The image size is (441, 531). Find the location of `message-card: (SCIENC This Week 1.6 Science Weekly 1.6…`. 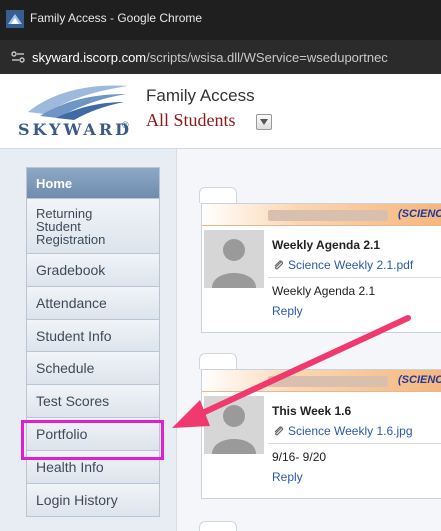

message-card: (SCIENC This Week 1.6 Science Weekly 1.6… is located at coordinates (321, 434).